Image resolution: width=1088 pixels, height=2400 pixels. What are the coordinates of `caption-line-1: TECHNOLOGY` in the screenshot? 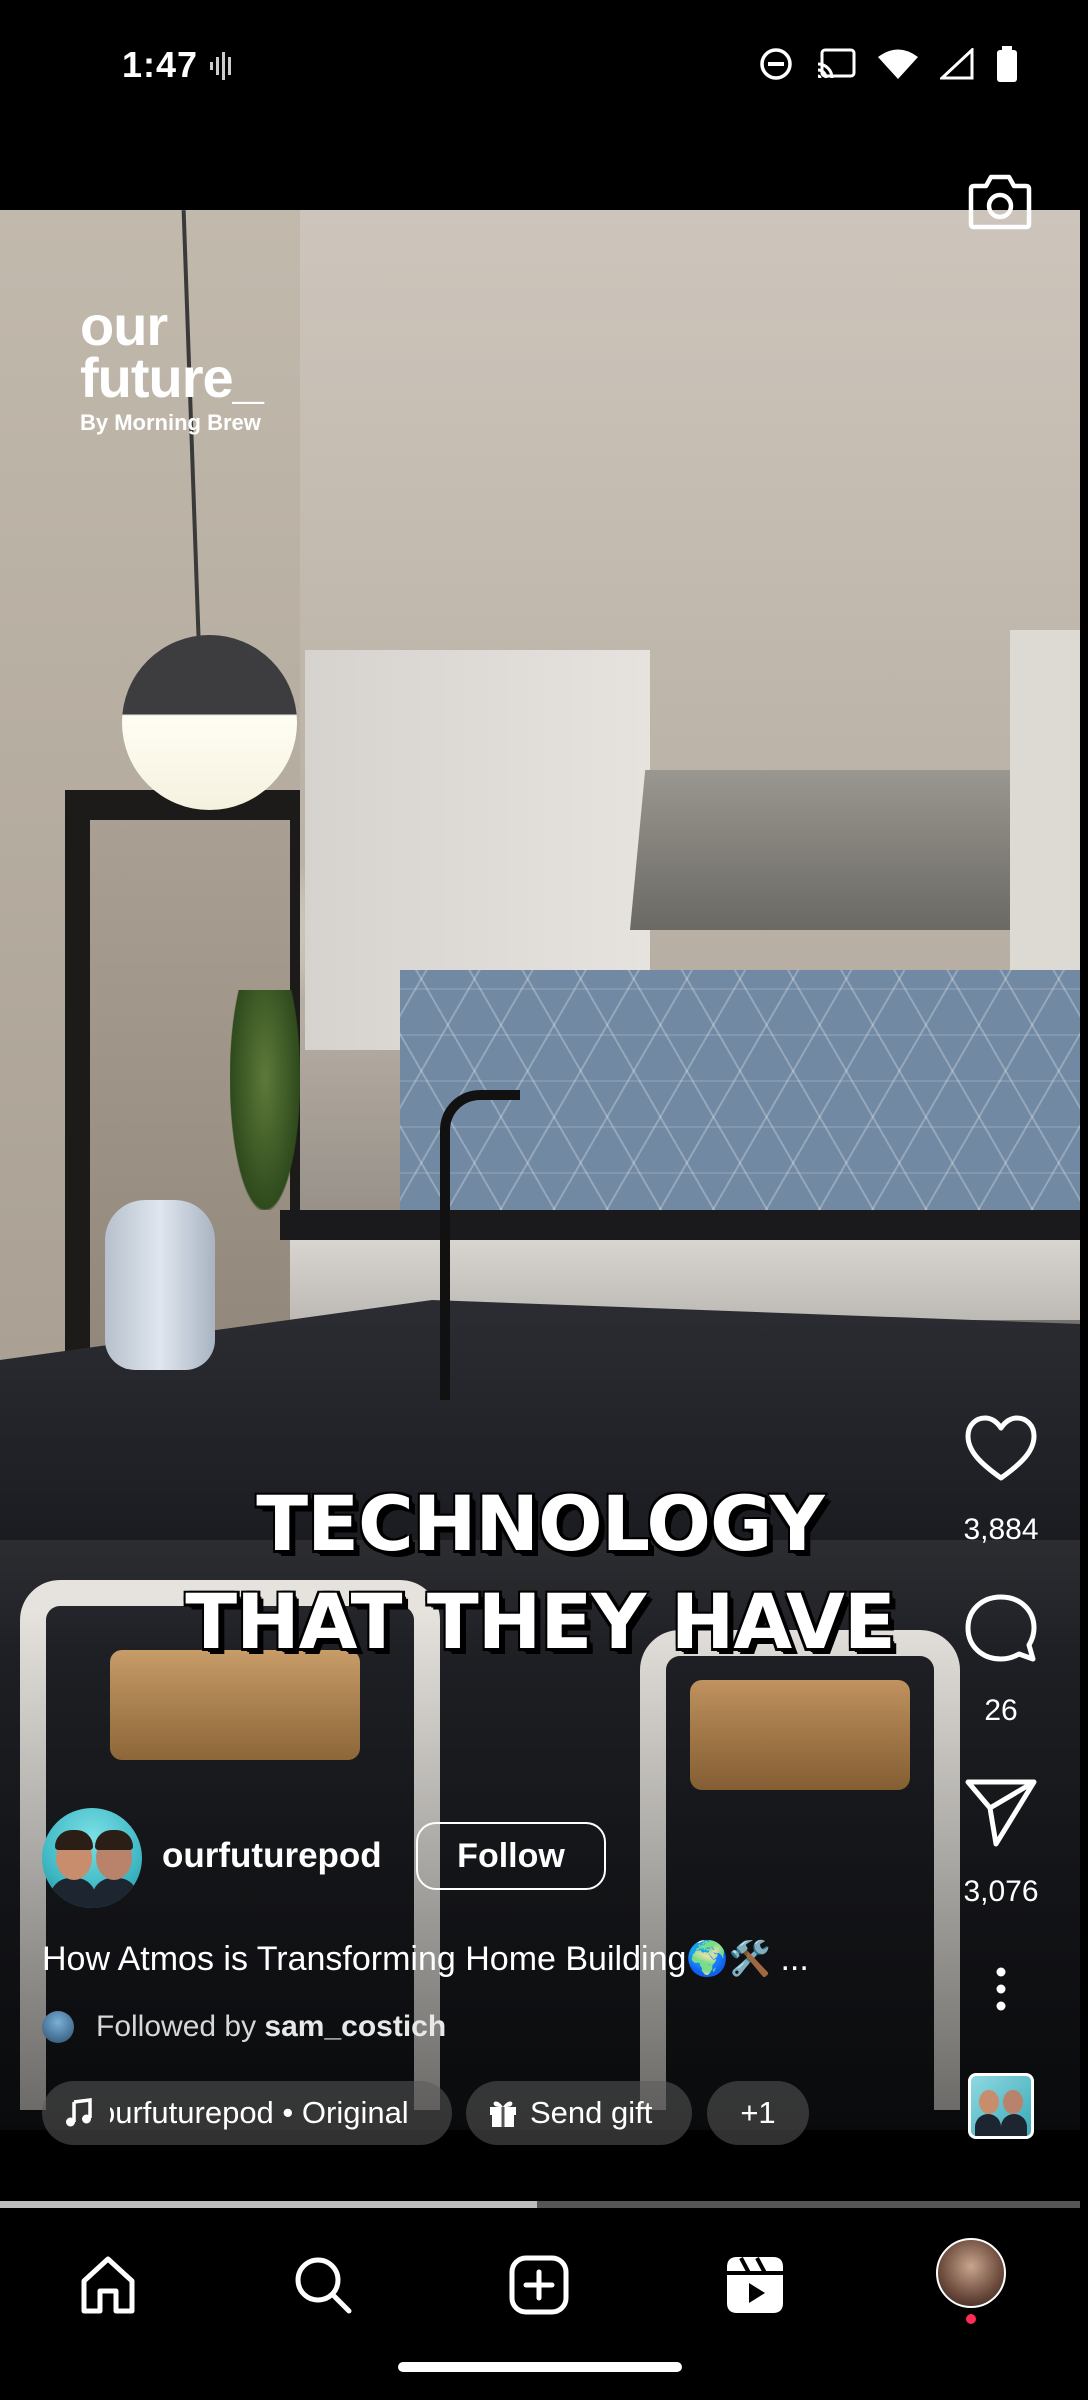 It's located at (540, 1523).